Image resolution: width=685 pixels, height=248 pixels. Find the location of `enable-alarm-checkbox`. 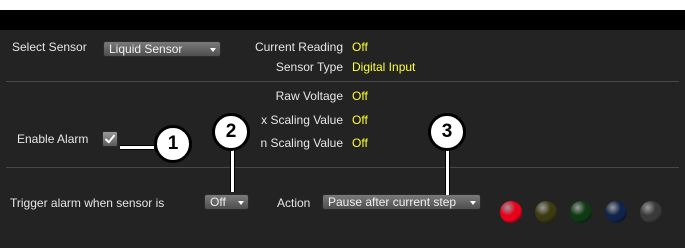

enable-alarm-checkbox is located at coordinates (110, 139).